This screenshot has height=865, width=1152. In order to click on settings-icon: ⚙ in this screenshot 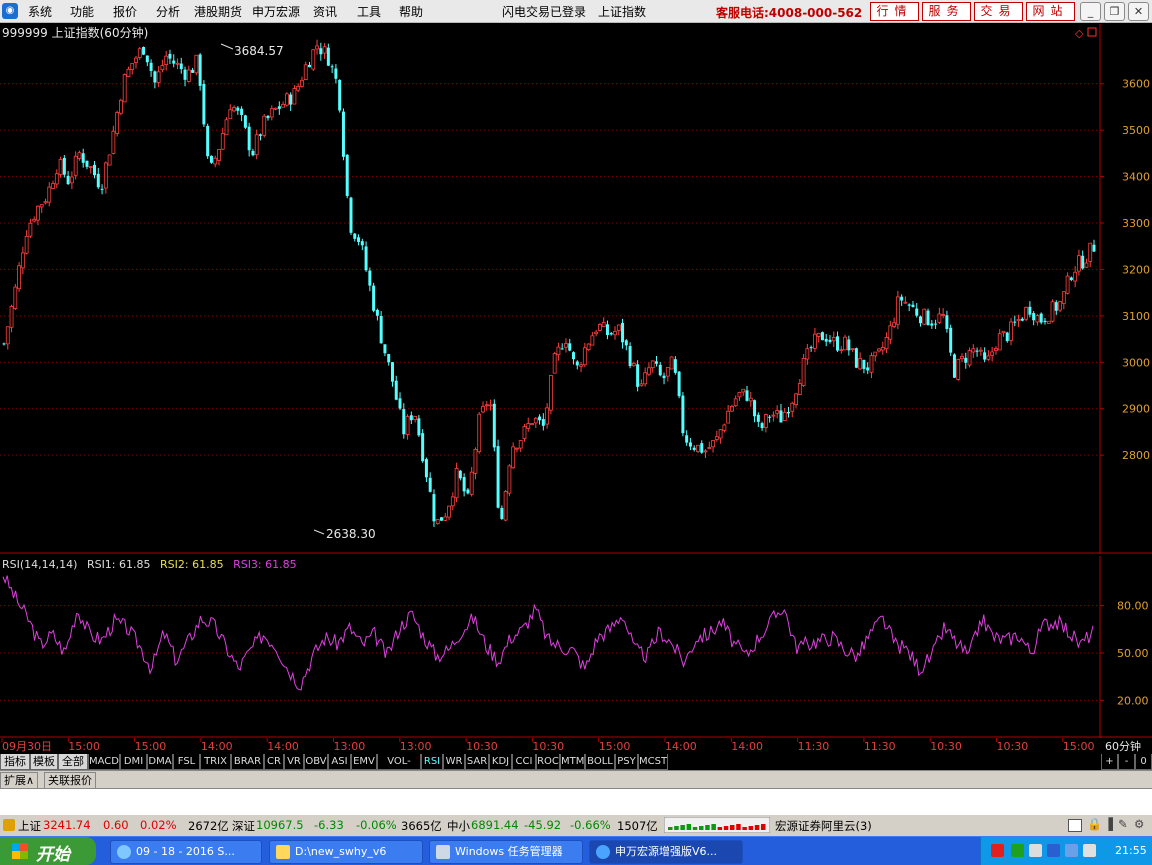, I will do `click(1139, 824)`.